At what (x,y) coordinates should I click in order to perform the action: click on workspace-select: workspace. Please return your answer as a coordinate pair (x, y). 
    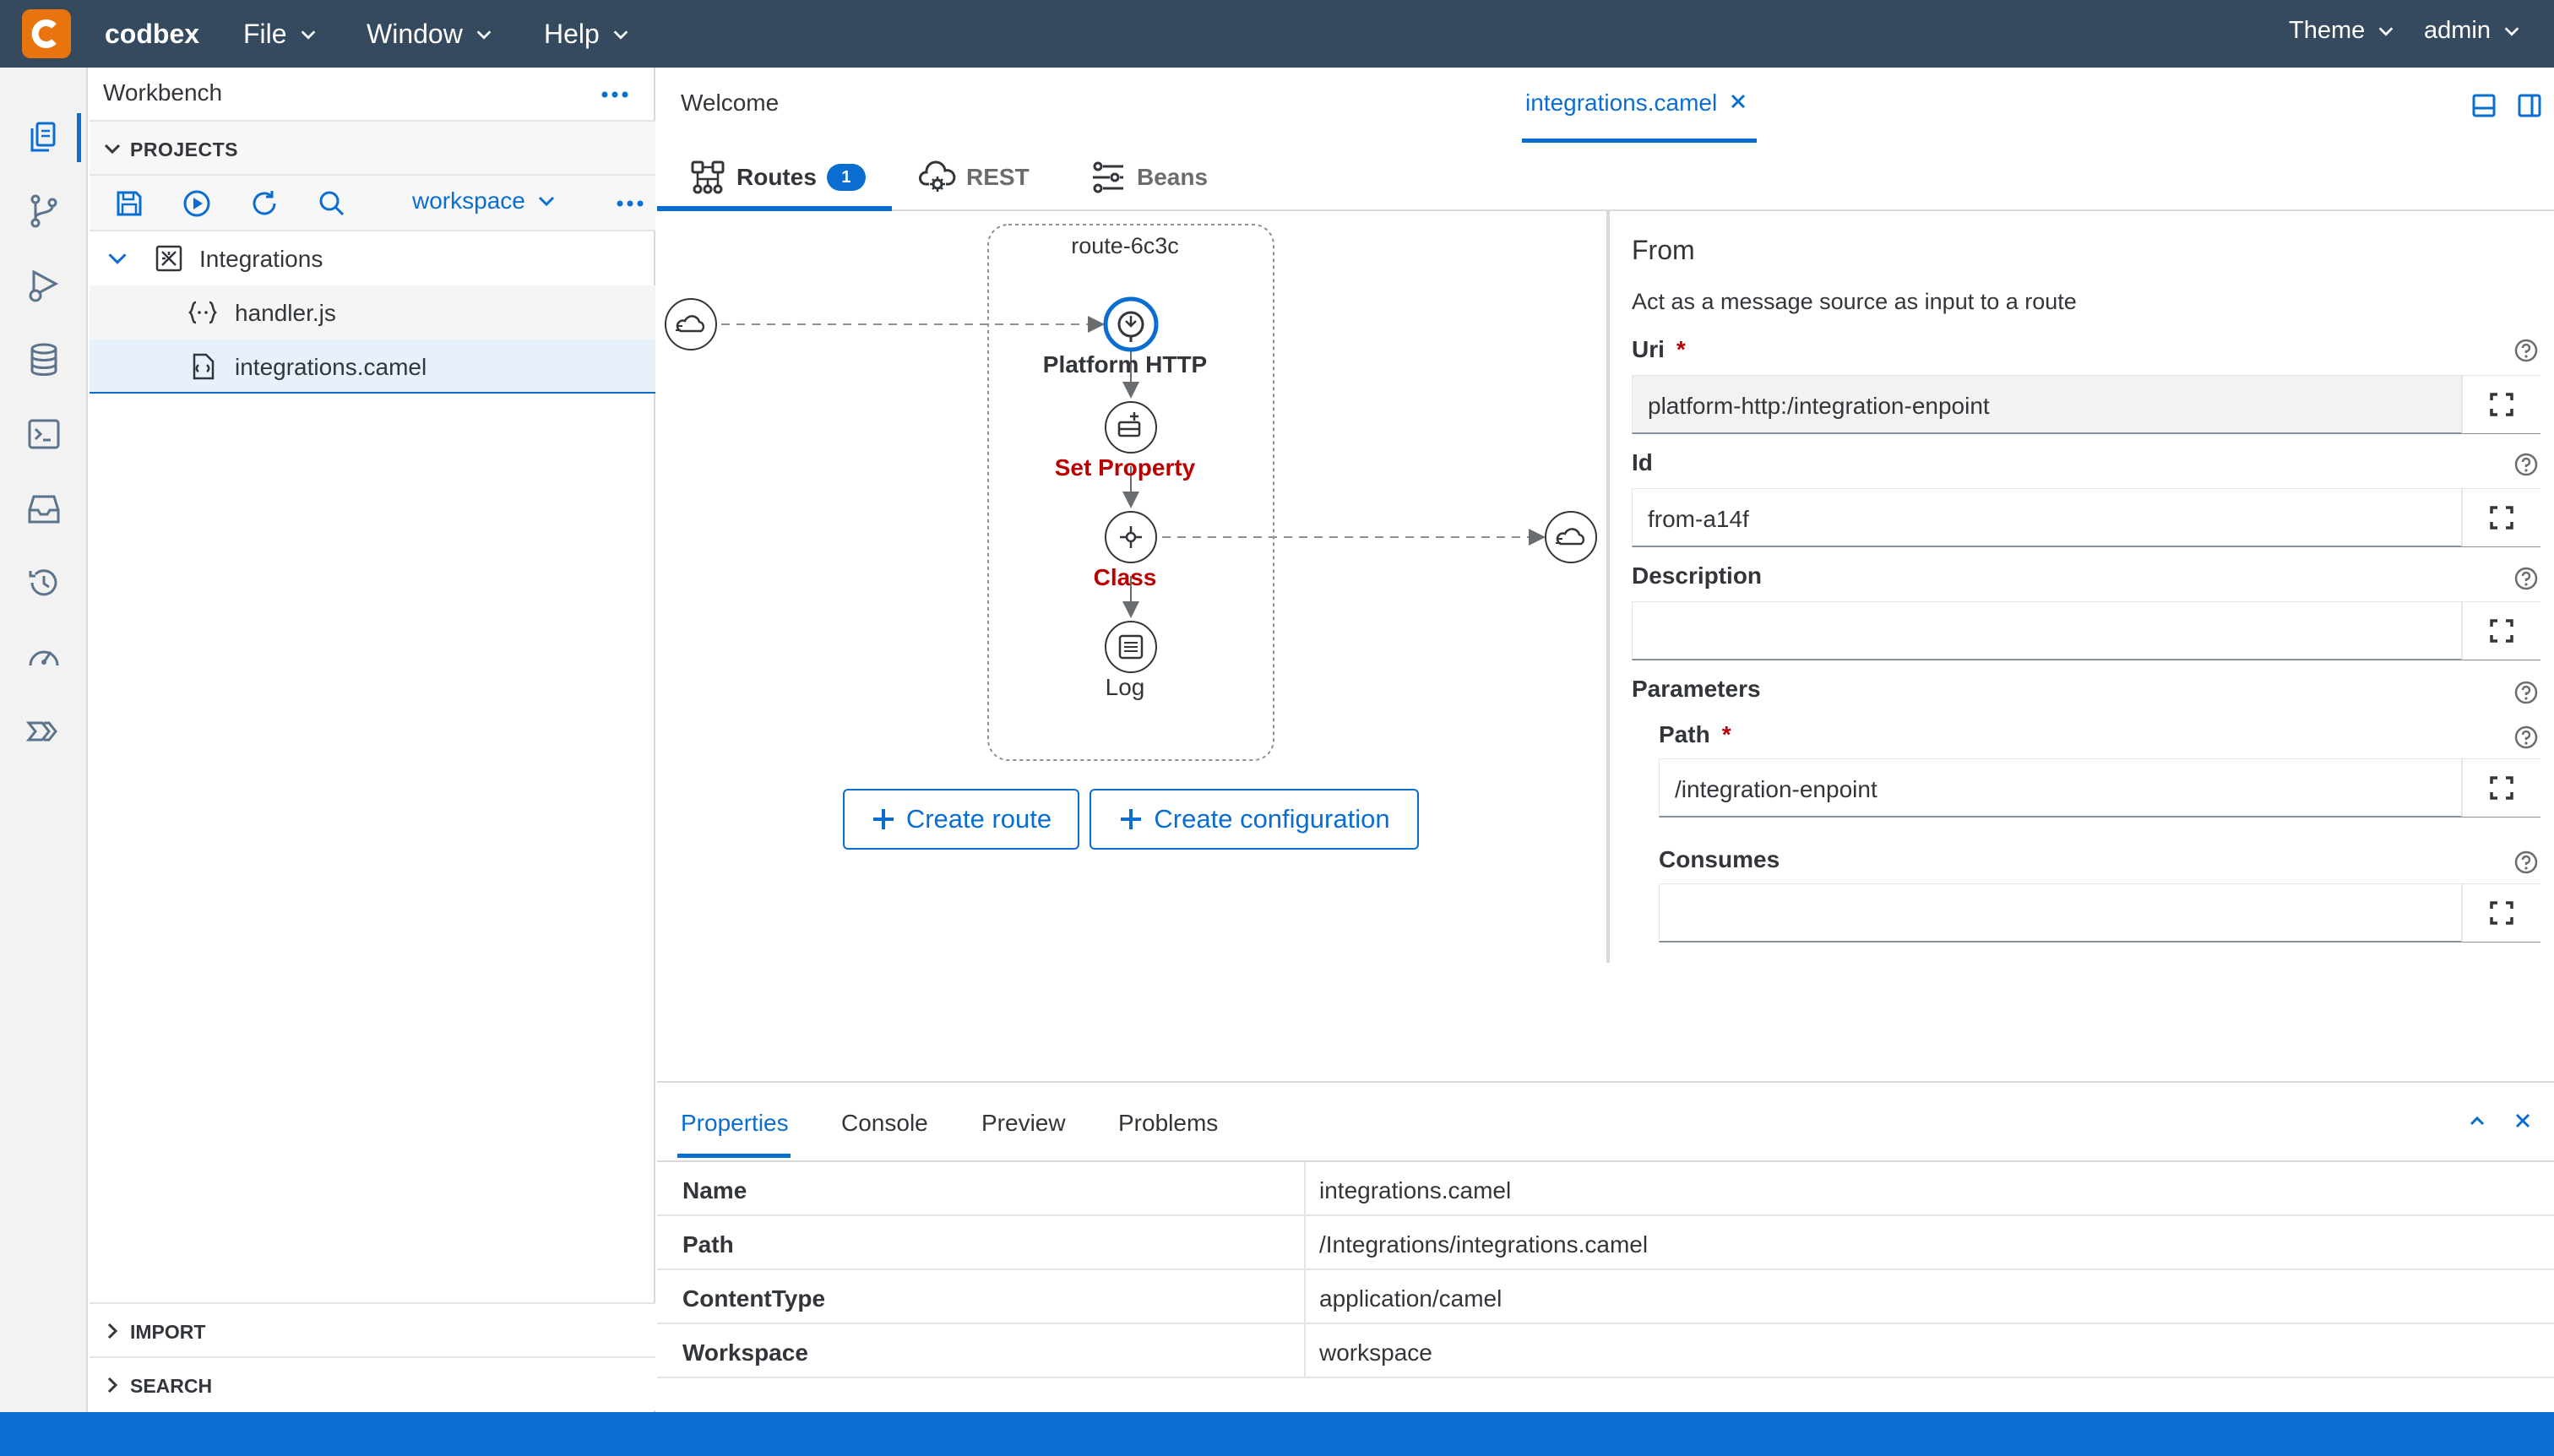
    Looking at the image, I should click on (484, 201).